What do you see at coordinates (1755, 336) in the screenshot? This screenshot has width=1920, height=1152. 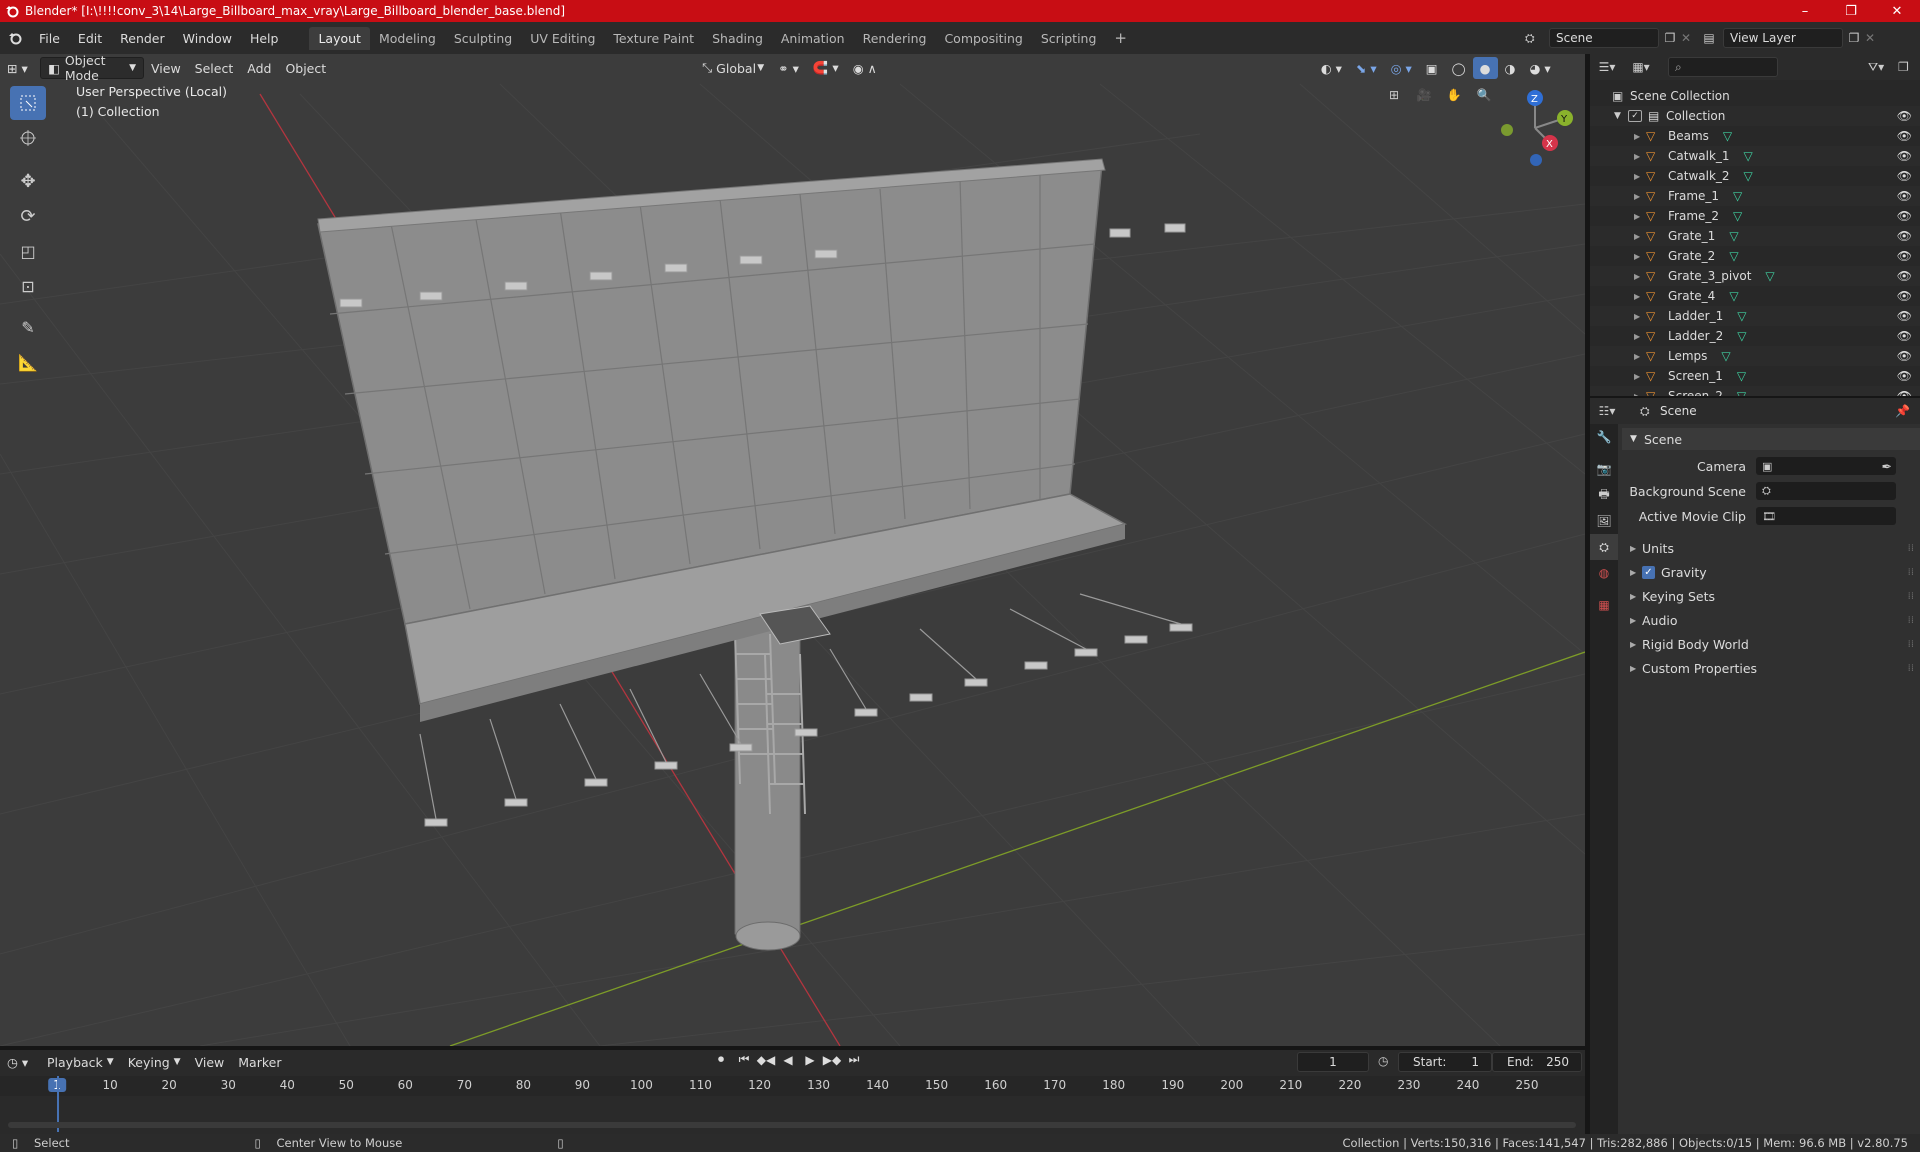 I see `outliner-row-object: ▶ ▽ Ladder_2 ▽ 👁` at bounding box center [1755, 336].